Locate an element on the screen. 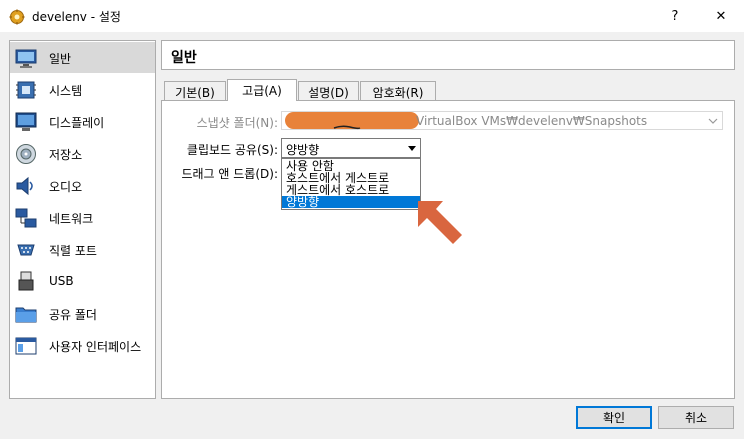 This screenshot has height=439, width=744. ok-button: 확인 is located at coordinates (614, 417).